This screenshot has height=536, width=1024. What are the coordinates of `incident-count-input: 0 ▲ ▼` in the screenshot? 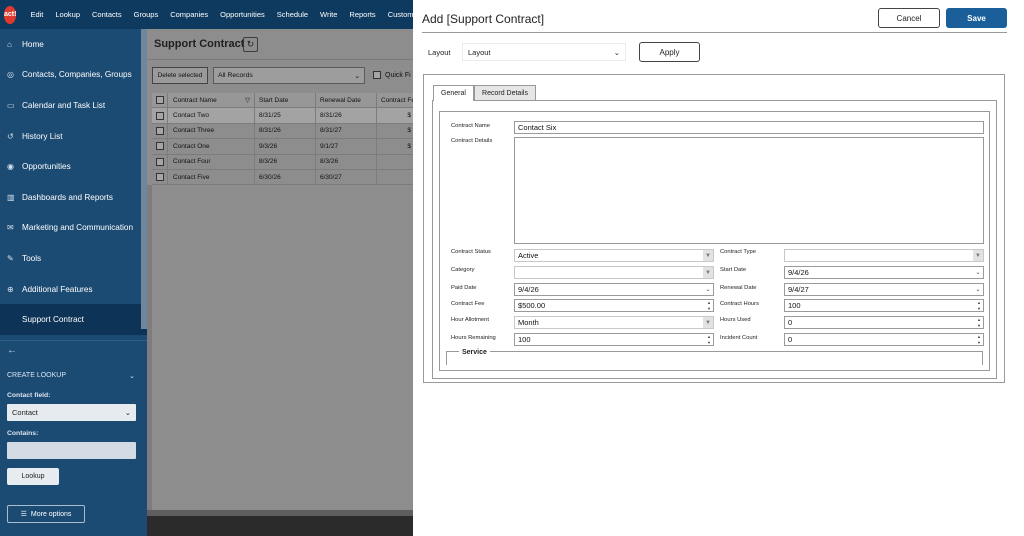 It's located at (884, 339).